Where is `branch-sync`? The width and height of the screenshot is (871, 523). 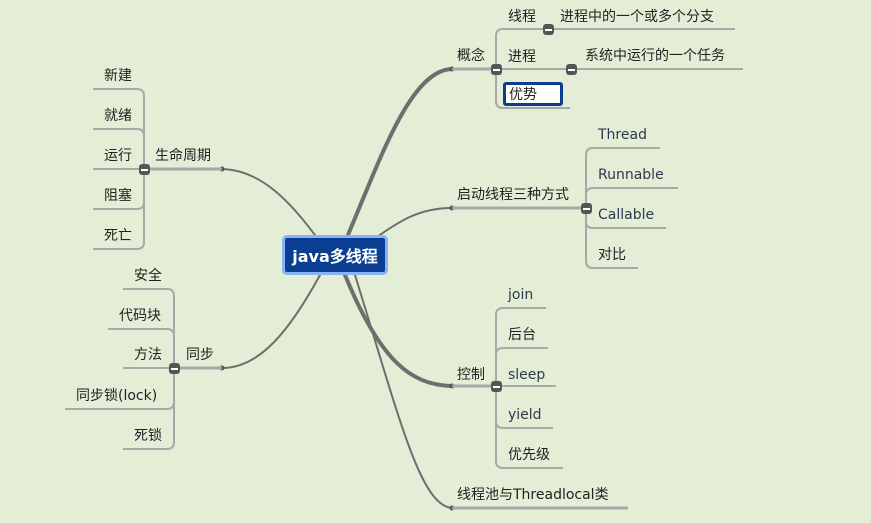
branch-sync is located at coordinates (271, 321).